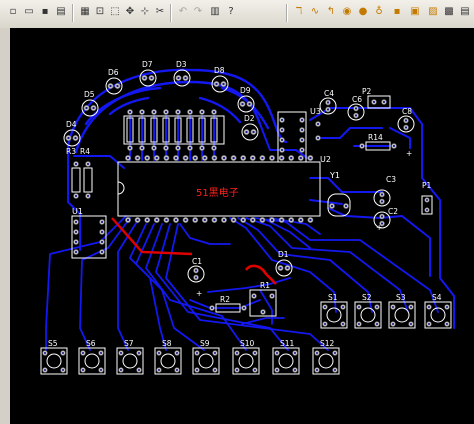 The height and width of the screenshot is (424, 474). What do you see at coordinates (409, 153) in the screenshot?
I see `plus-sign: +` at bounding box center [409, 153].